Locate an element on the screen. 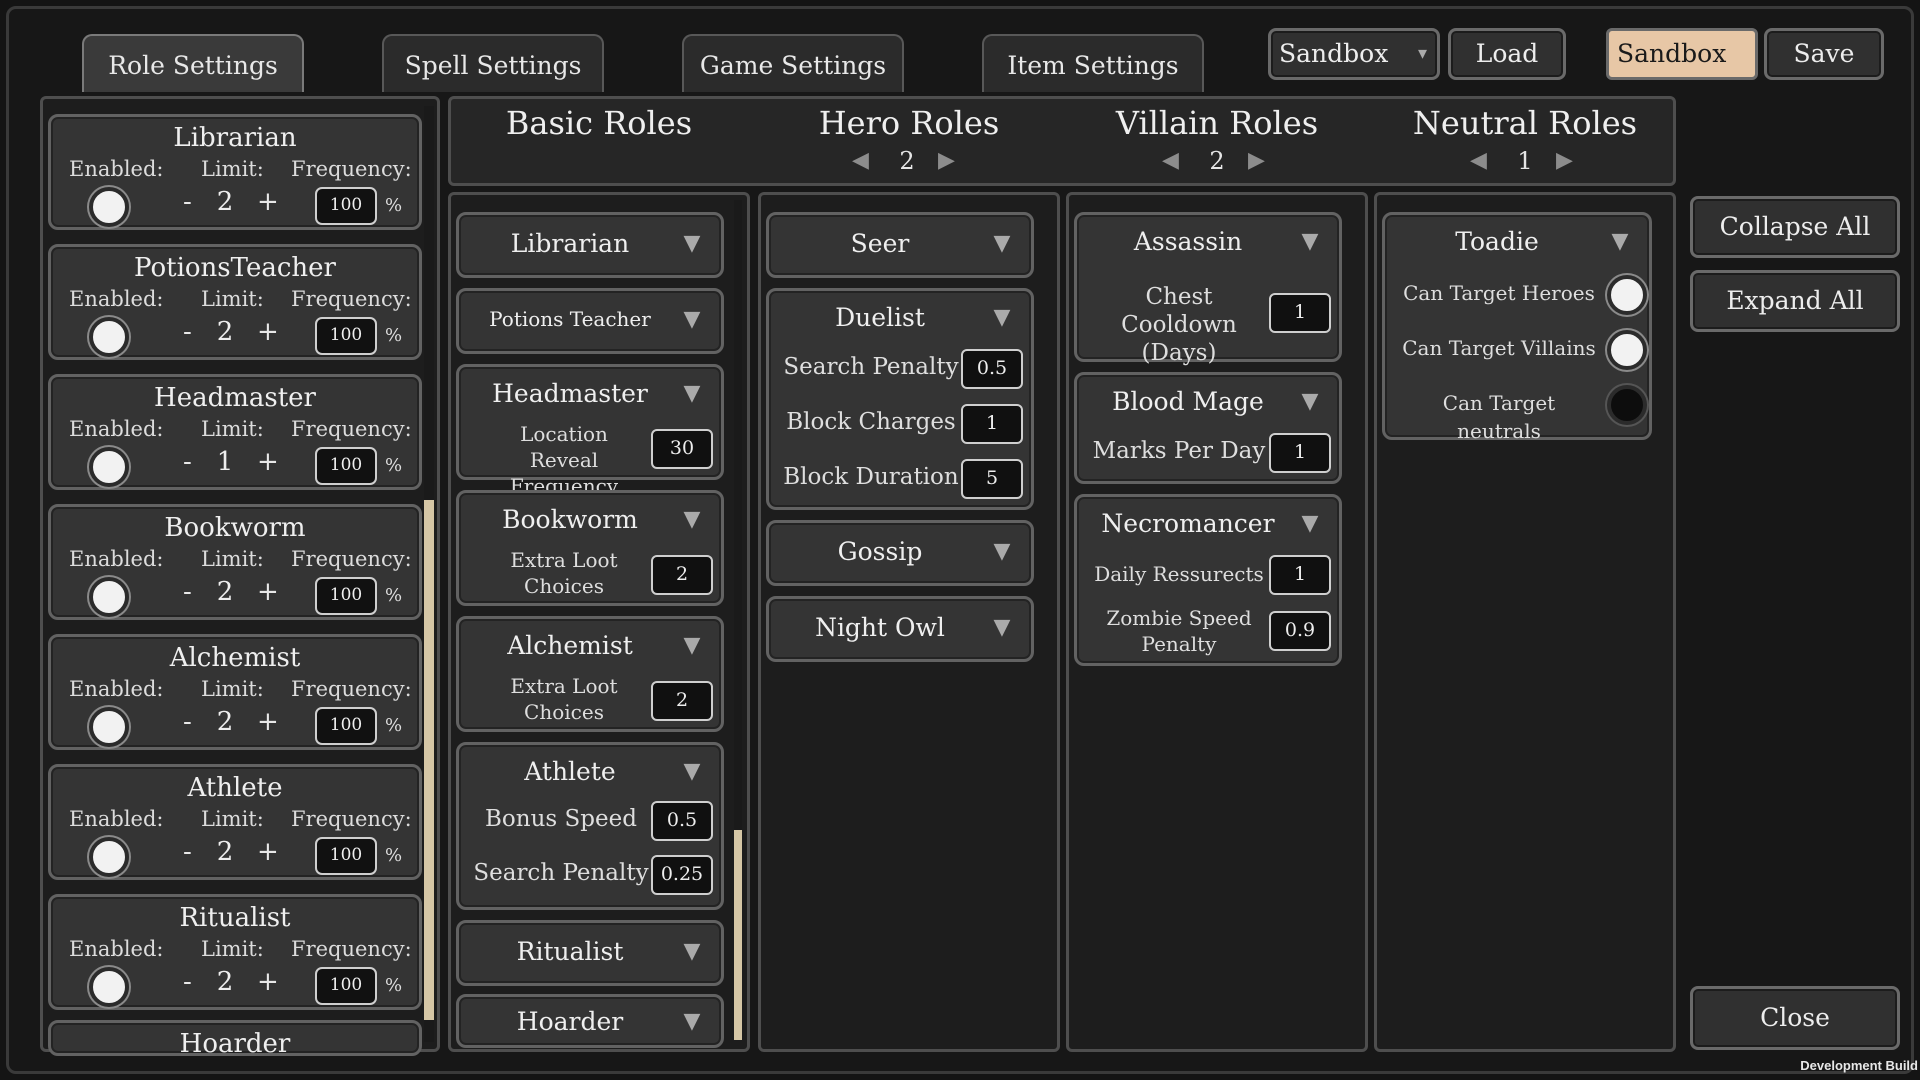  close-button: Close is located at coordinates (1795, 1018).